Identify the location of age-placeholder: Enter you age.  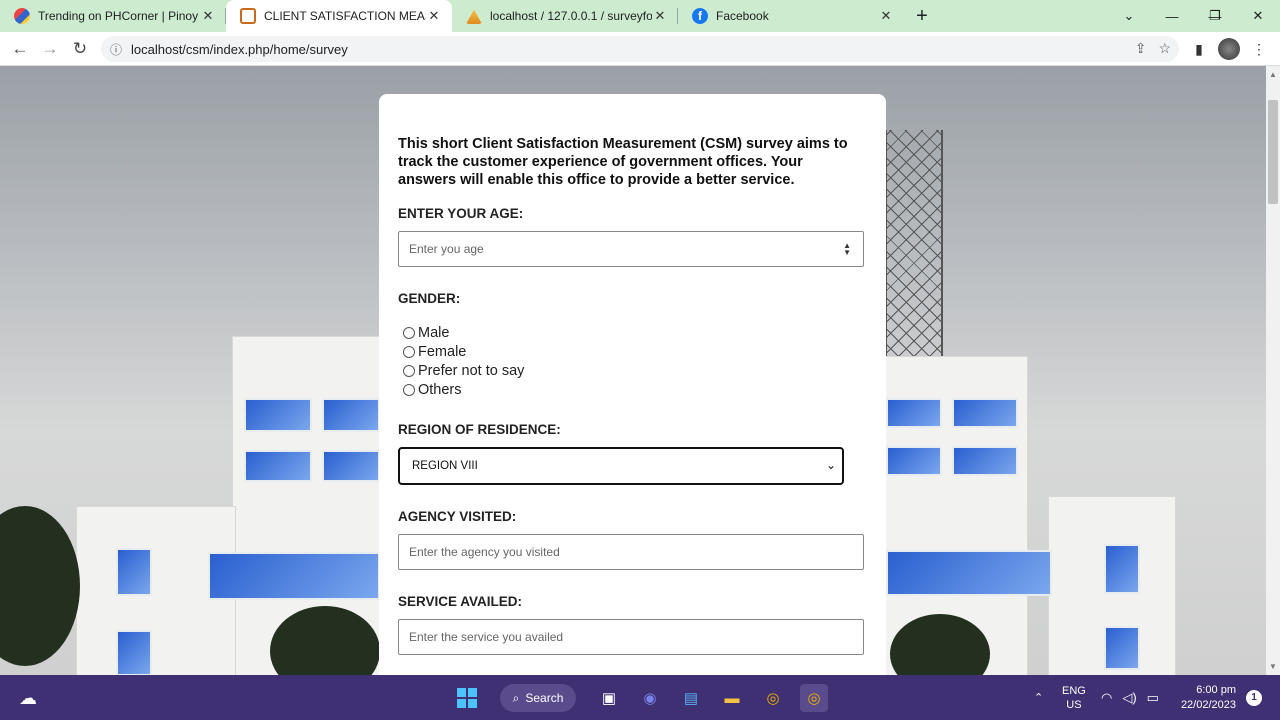
(446, 249).